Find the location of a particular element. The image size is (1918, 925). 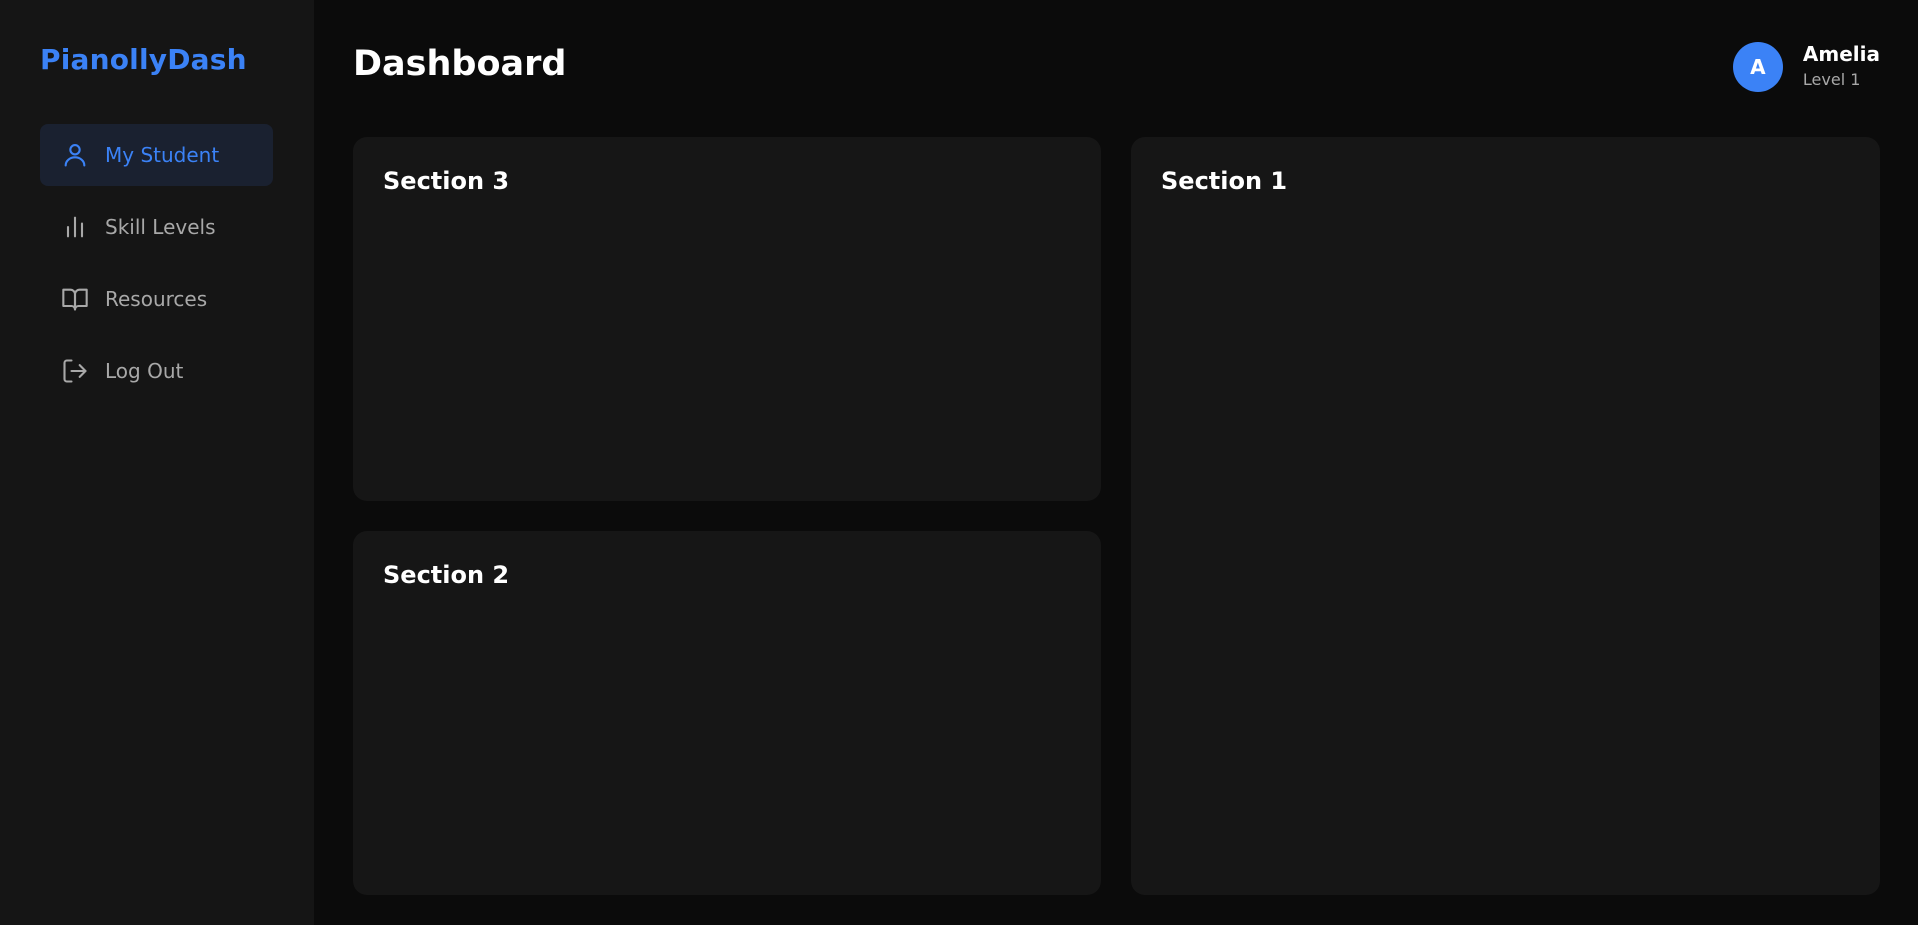

sidebar-item-label: My Student is located at coordinates (162, 155).